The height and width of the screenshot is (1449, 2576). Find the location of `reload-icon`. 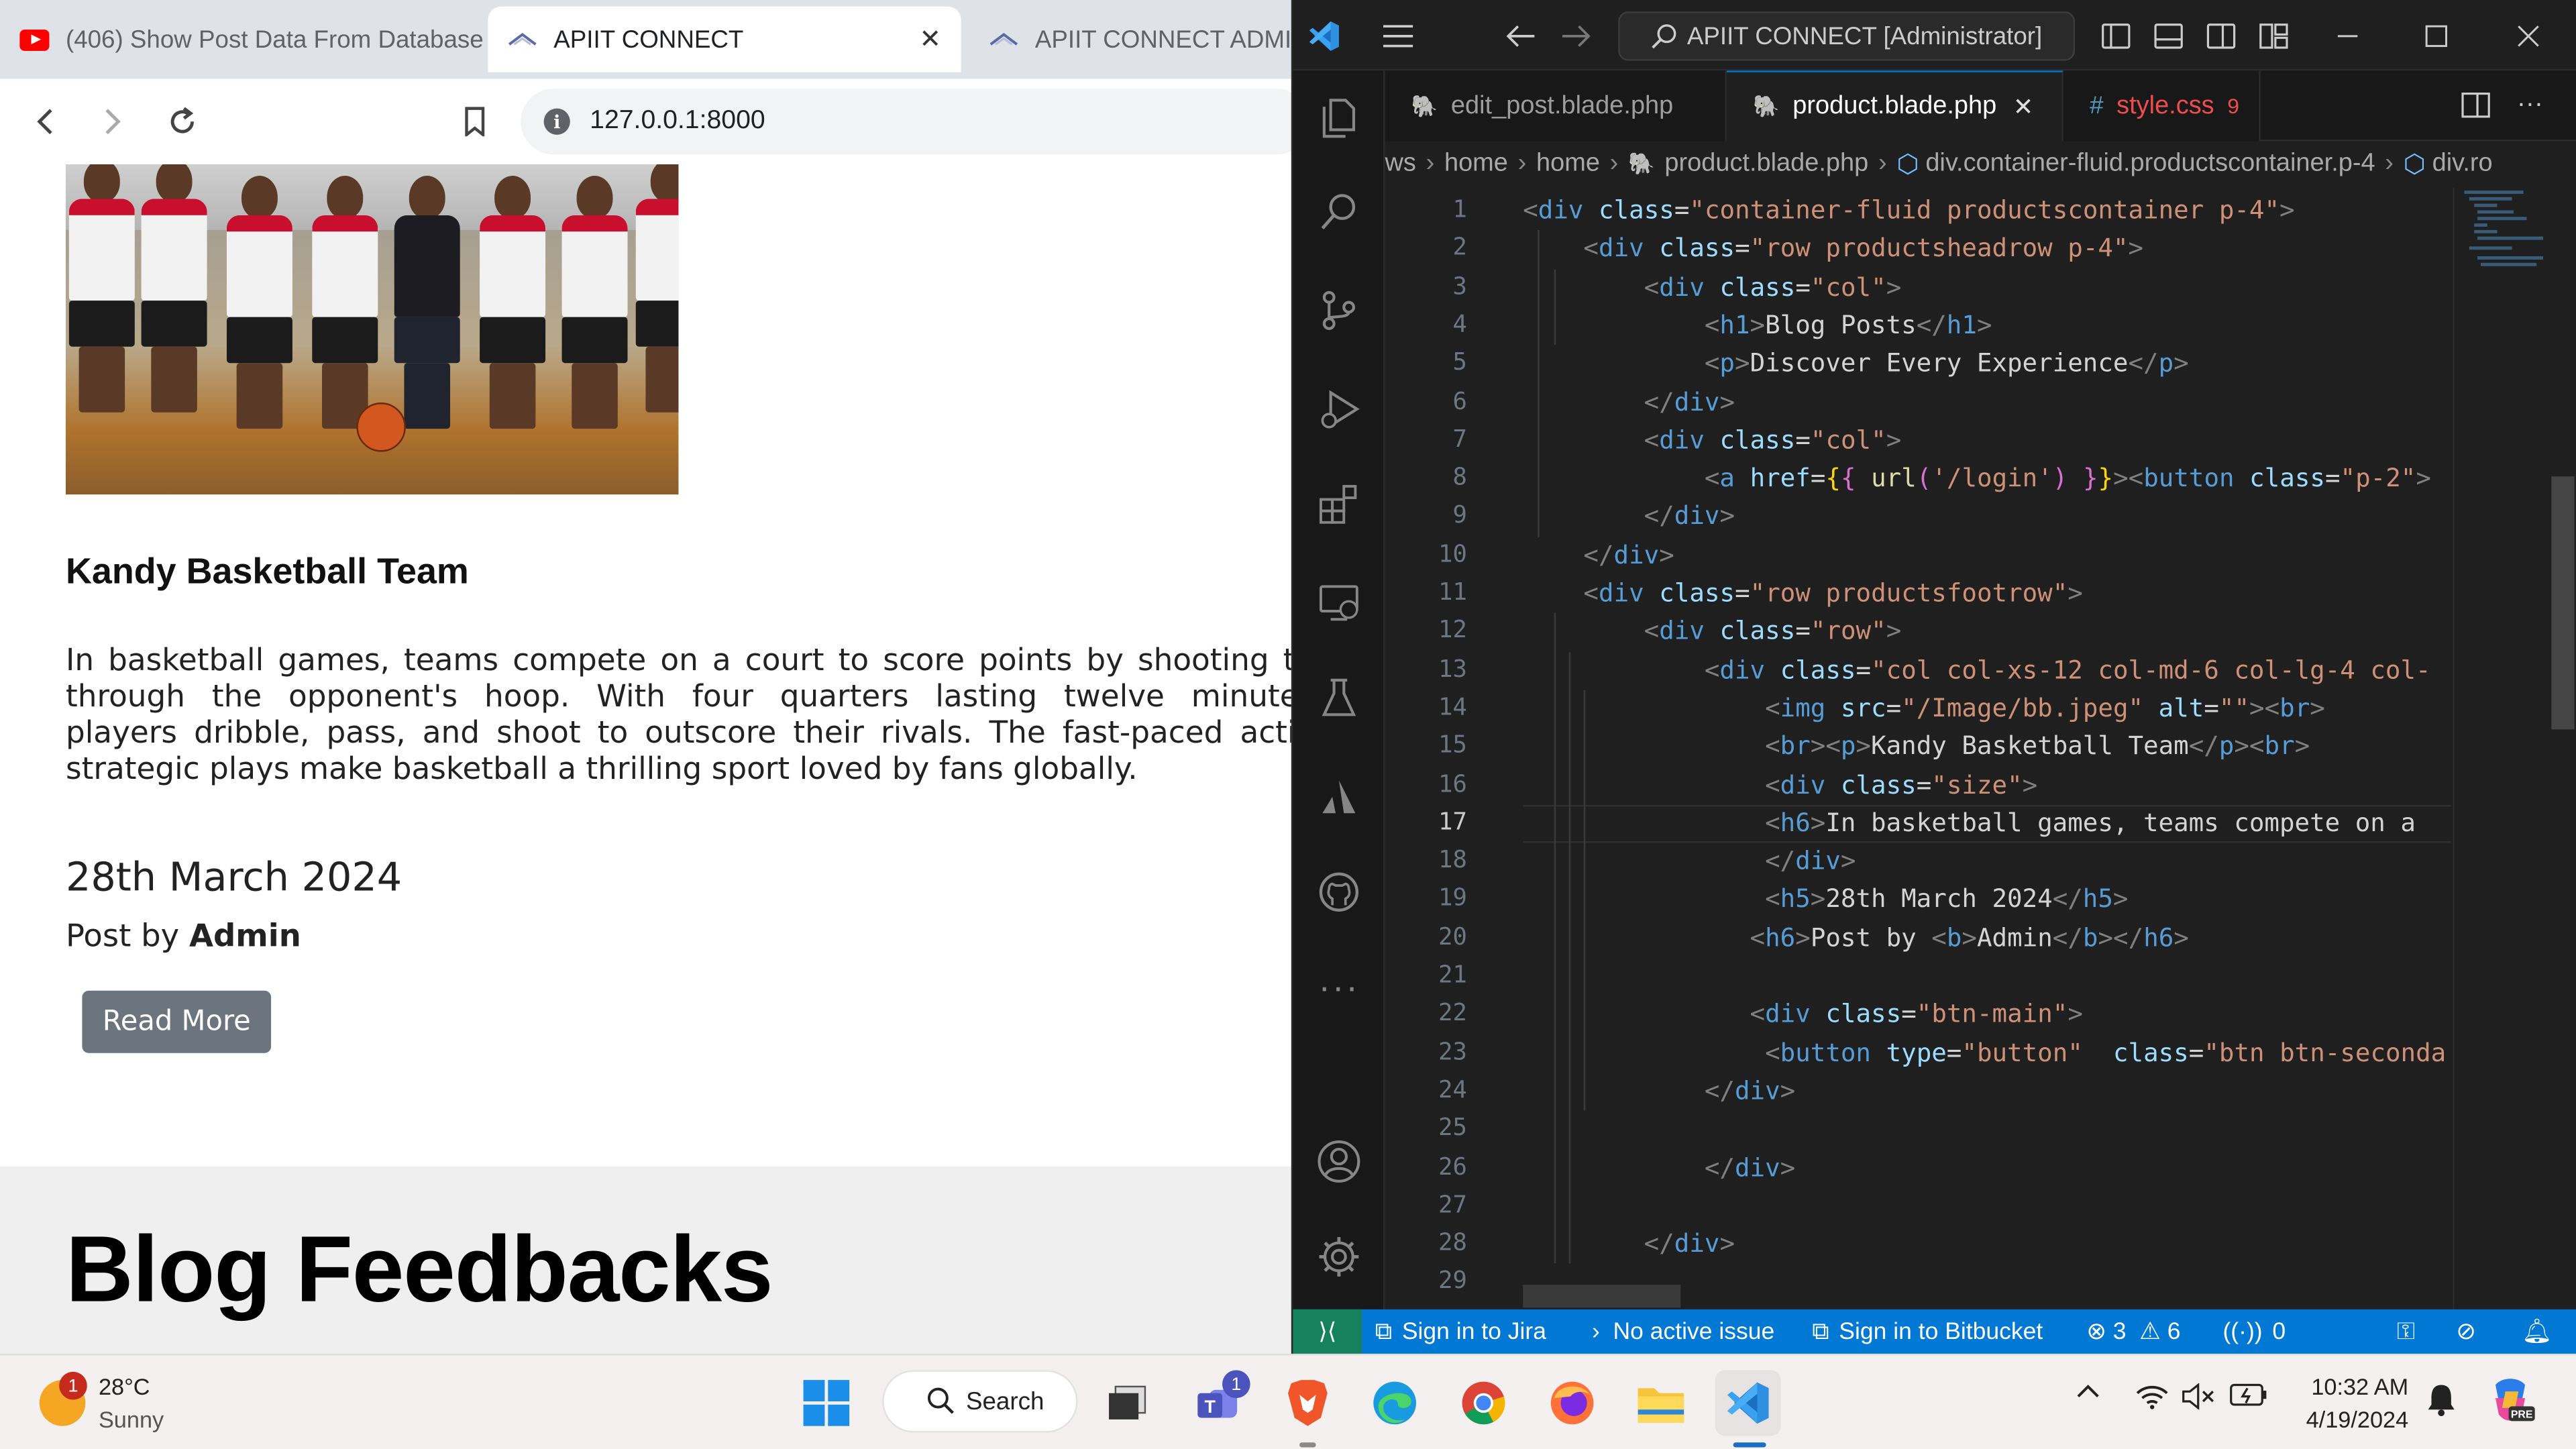

reload-icon is located at coordinates (182, 121).